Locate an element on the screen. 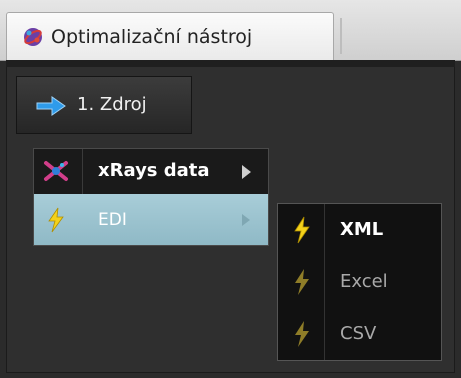 This screenshot has width=461, height=378. menu-divider is located at coordinates (82, 171).